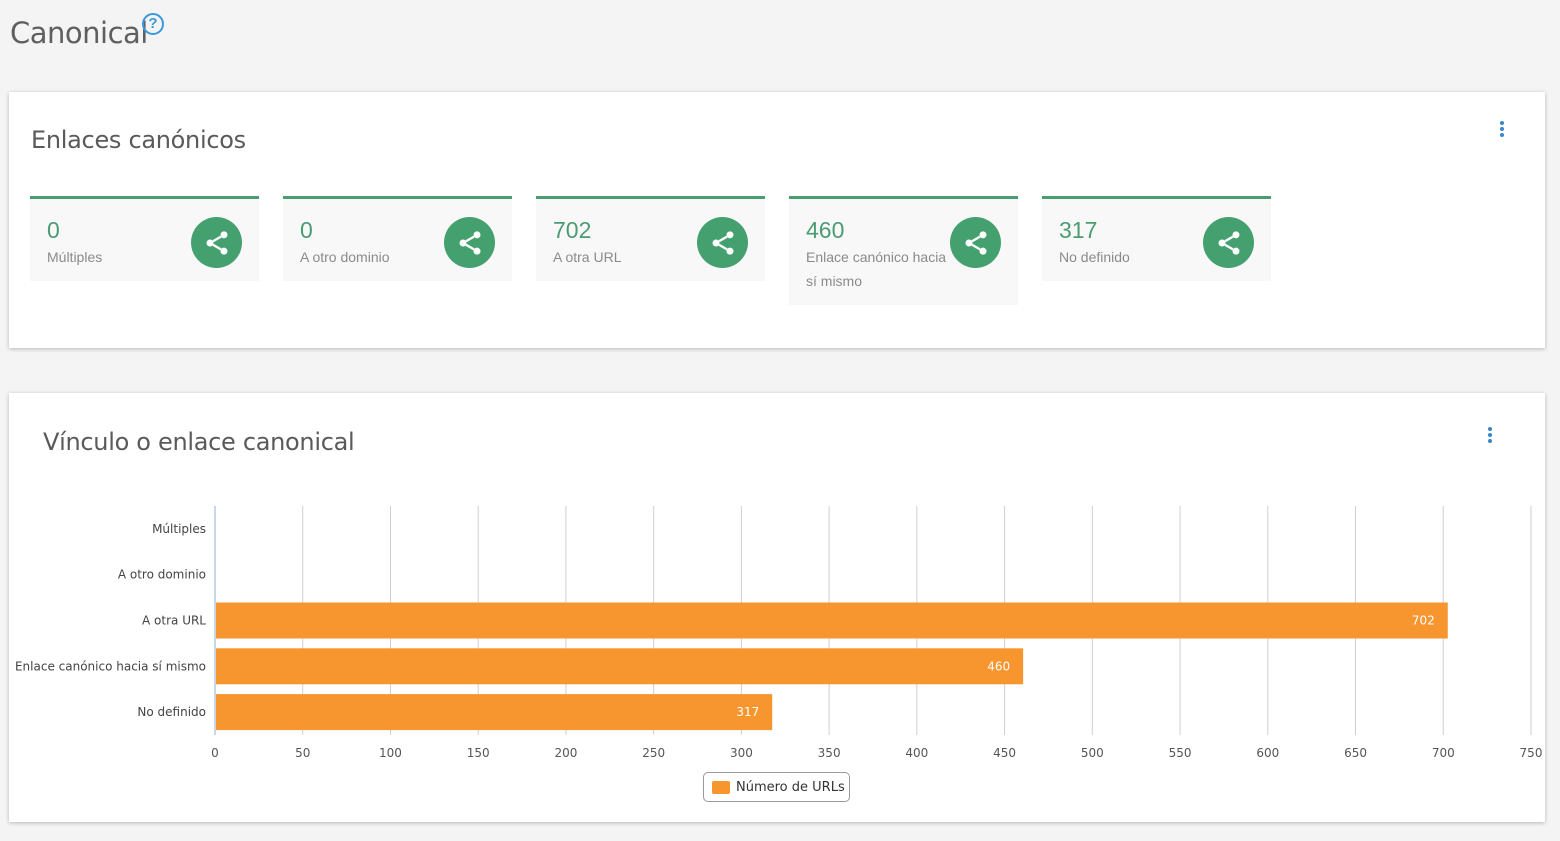 Image resolution: width=1560 pixels, height=841 pixels. What do you see at coordinates (650, 238) in the screenshot?
I see `stat-card-other-url: 702 A otra URL` at bounding box center [650, 238].